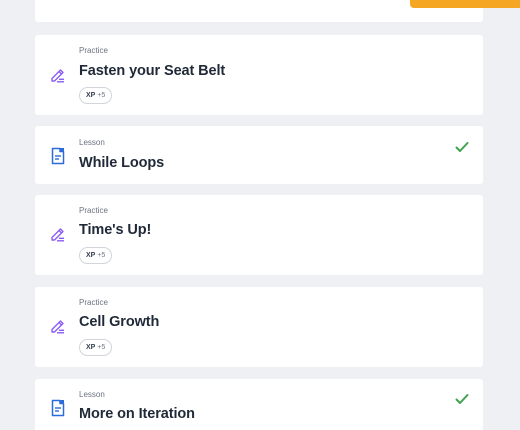 This screenshot has height=430, width=520. What do you see at coordinates (465, 4) in the screenshot?
I see `continue-button` at bounding box center [465, 4].